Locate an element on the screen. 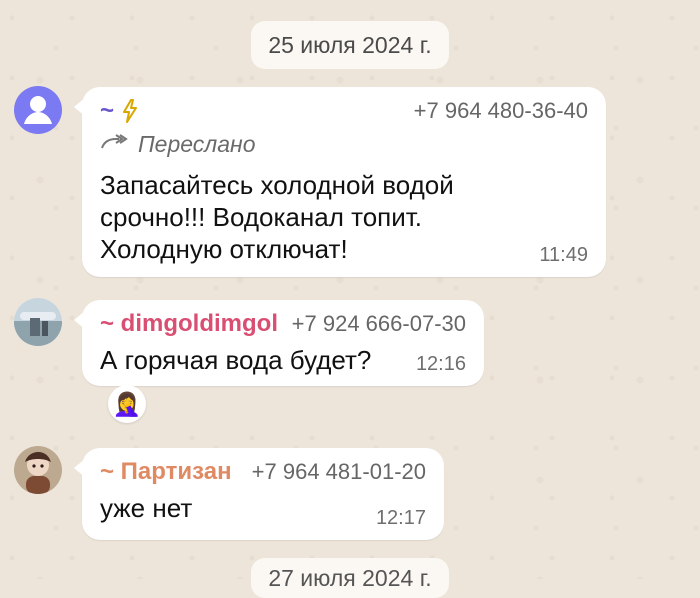 This screenshot has width=700, height=598. message-time-3: 12:17 is located at coordinates (400, 518).